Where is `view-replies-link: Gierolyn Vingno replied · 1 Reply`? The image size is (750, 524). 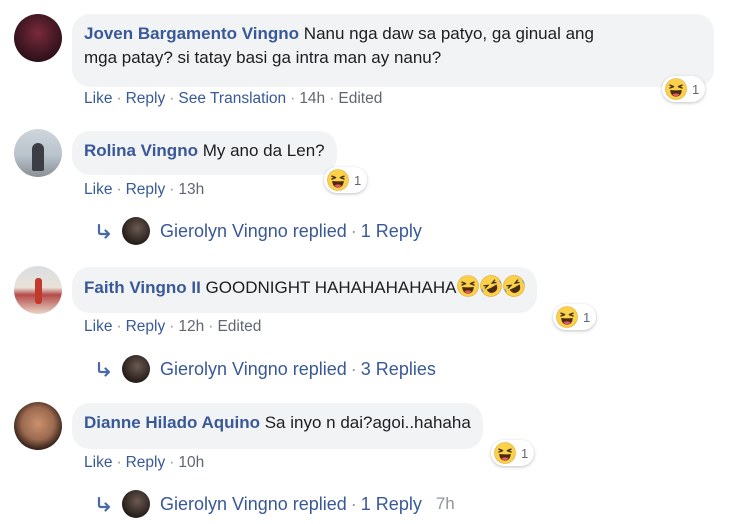 view-replies-link: Gierolyn Vingno replied · 1 Reply is located at coordinates (259, 231).